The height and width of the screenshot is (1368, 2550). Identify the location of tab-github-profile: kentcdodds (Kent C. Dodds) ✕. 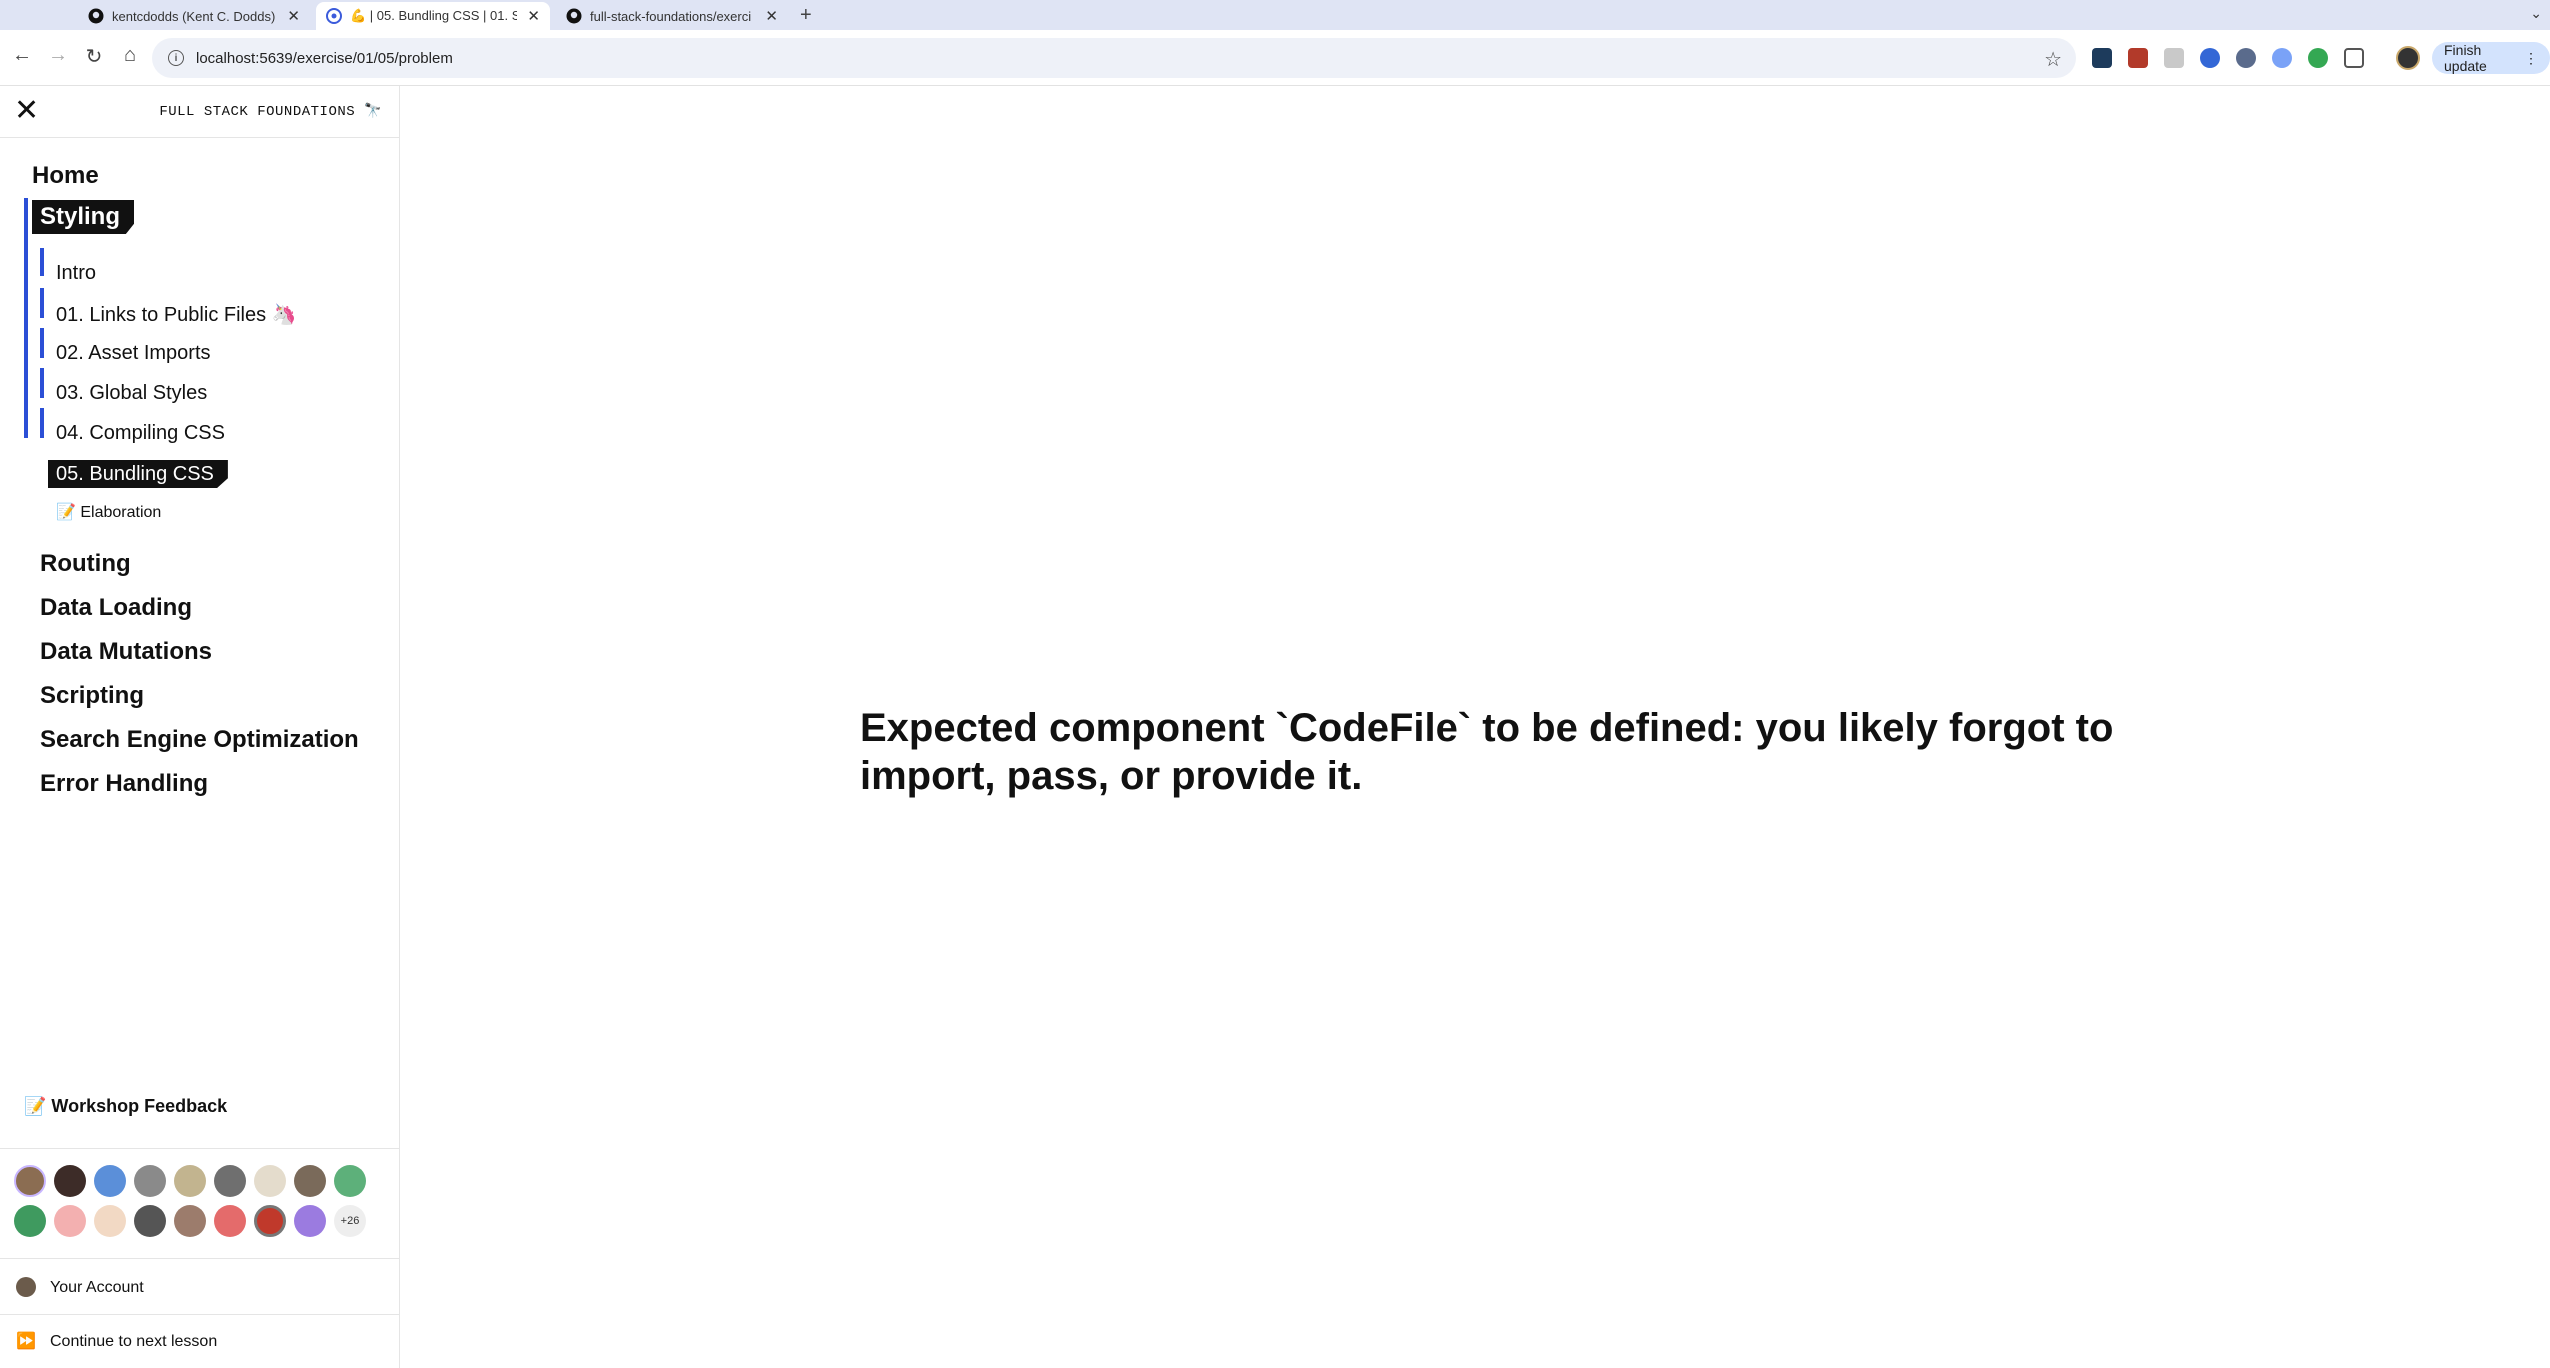
(194, 16).